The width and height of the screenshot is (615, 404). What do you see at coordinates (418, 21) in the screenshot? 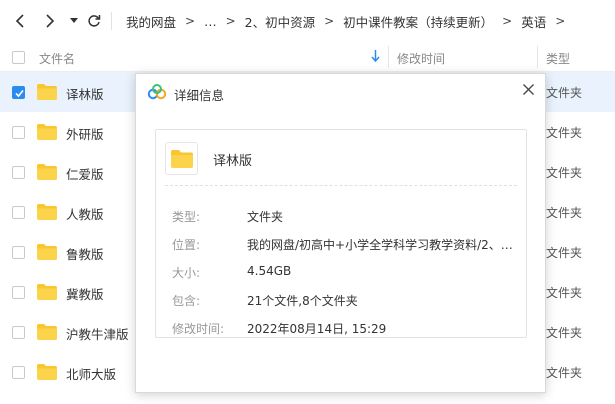
I see `breadcrumb-item: 初中课件教案（持续更新）` at bounding box center [418, 21].